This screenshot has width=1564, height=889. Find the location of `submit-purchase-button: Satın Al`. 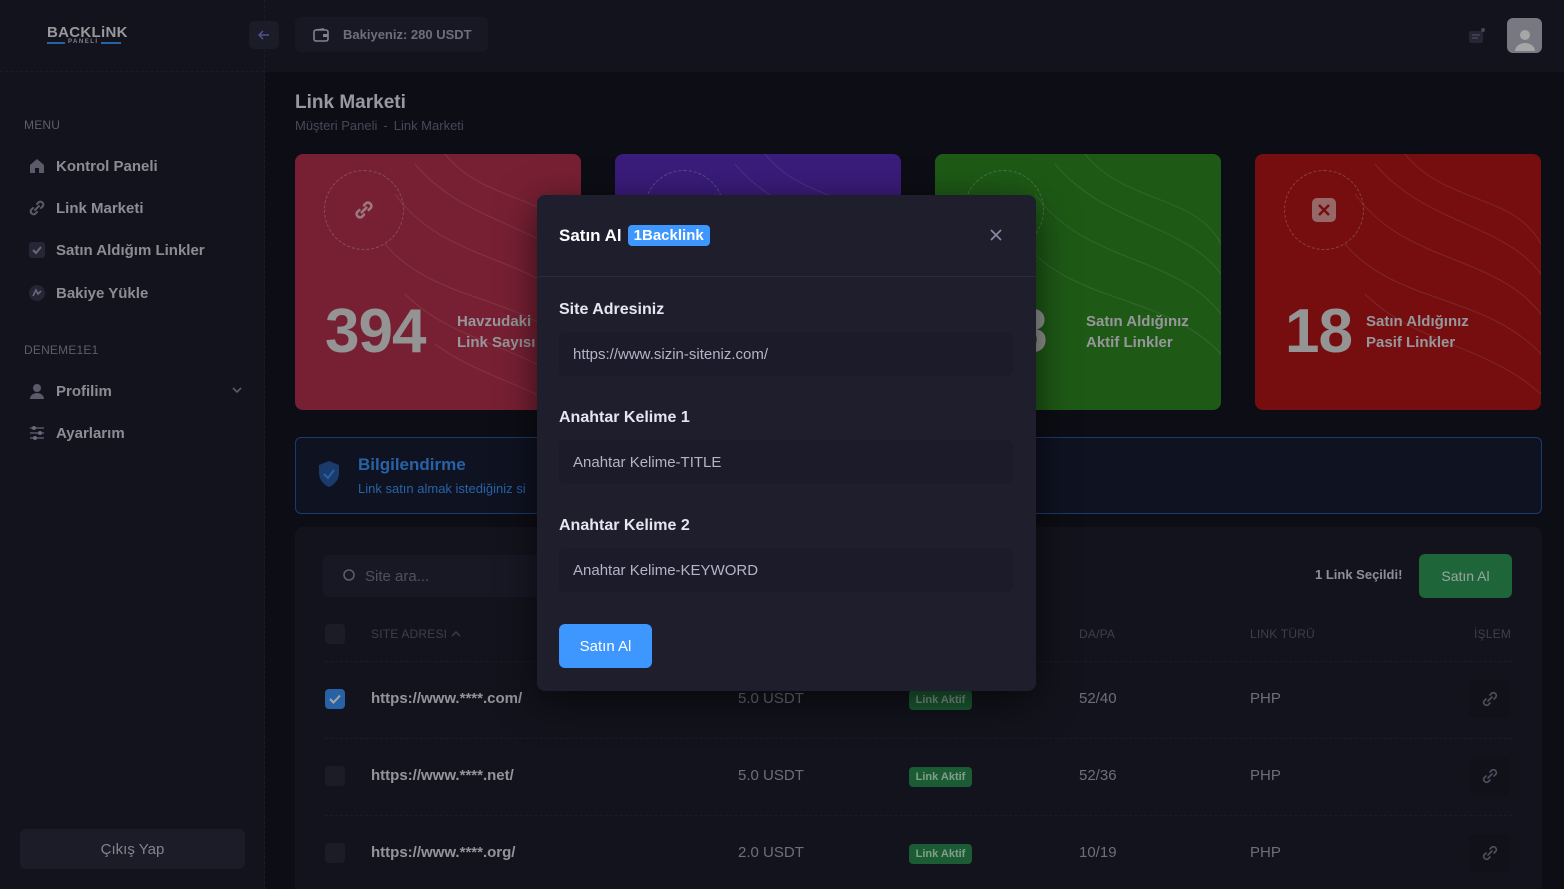

submit-purchase-button: Satın Al is located at coordinates (605, 646).